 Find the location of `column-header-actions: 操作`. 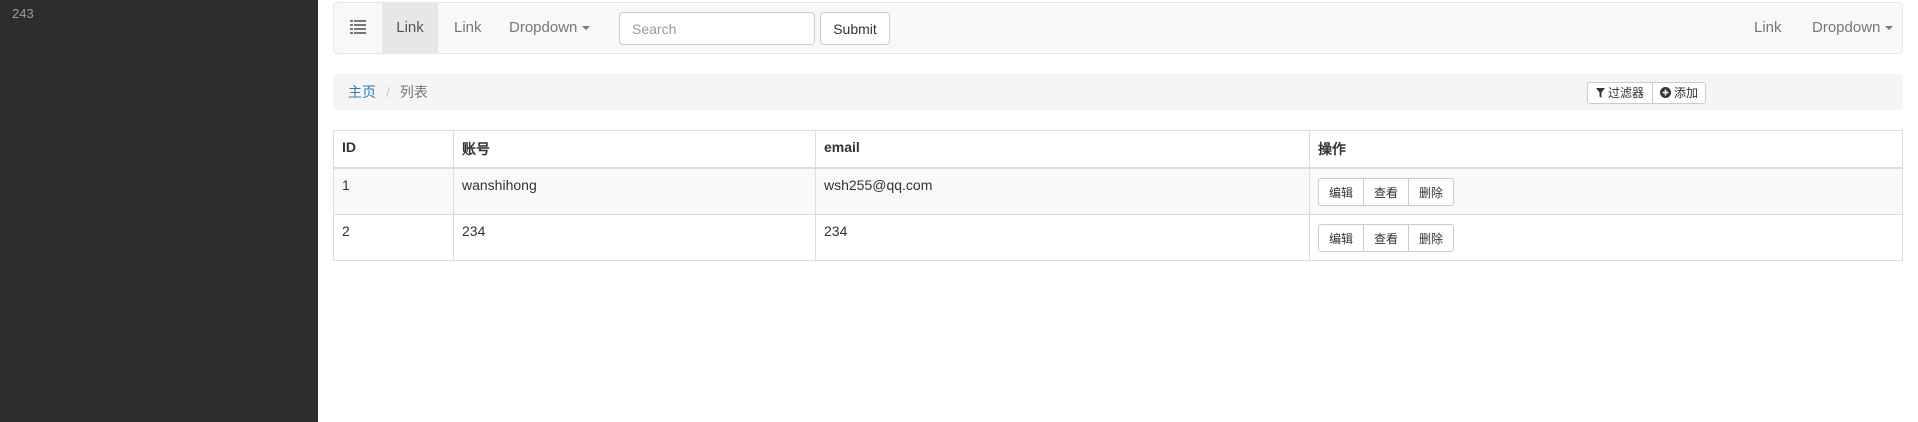

column-header-actions: 操作 is located at coordinates (1606, 149).